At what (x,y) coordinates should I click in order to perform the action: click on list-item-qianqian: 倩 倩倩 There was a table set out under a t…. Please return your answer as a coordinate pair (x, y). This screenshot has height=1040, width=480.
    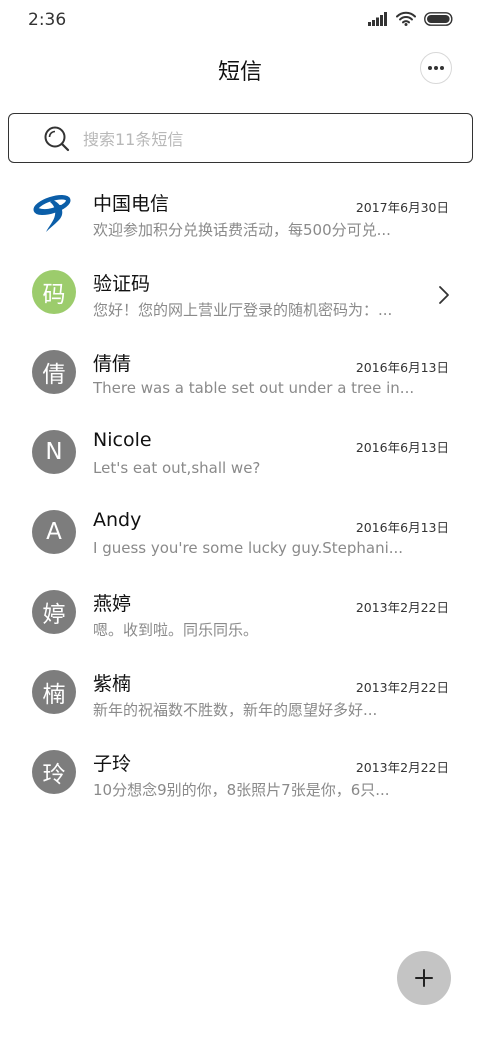
    Looking at the image, I should click on (240, 375).